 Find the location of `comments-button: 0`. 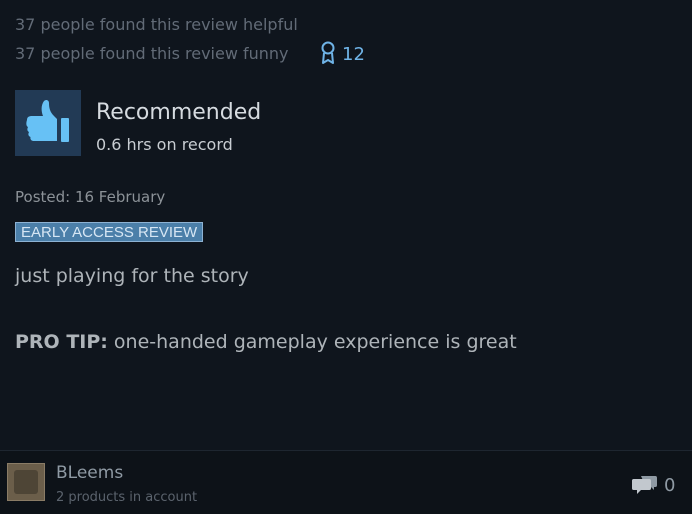

comments-button: 0 is located at coordinates (653, 486).